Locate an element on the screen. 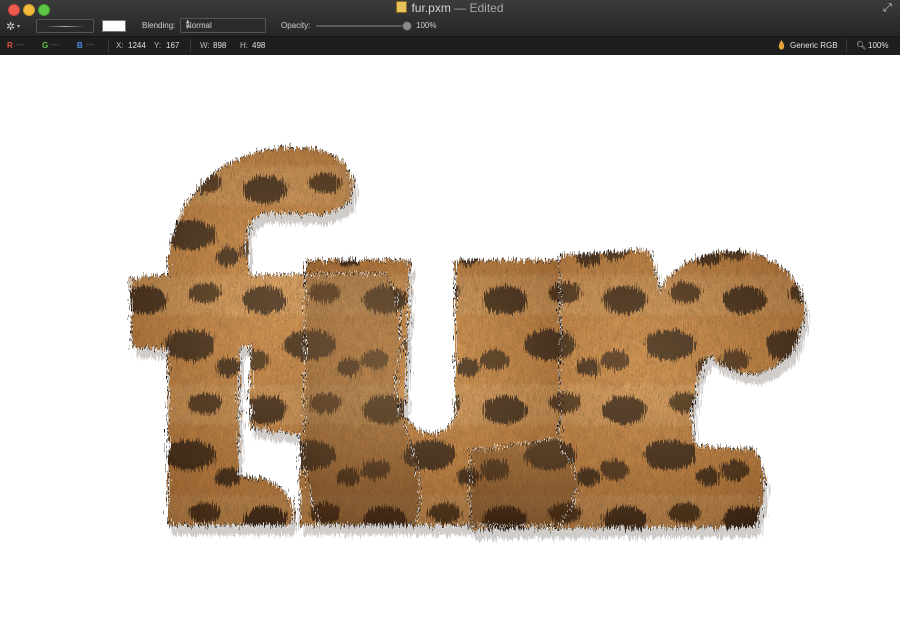  select-arrows-icon: ▴ ▾ is located at coordinates (188, 24).